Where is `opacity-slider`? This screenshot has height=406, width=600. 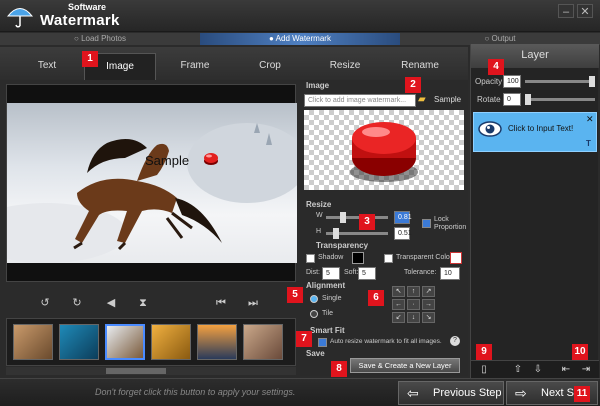
opacity-slider is located at coordinates (560, 81).